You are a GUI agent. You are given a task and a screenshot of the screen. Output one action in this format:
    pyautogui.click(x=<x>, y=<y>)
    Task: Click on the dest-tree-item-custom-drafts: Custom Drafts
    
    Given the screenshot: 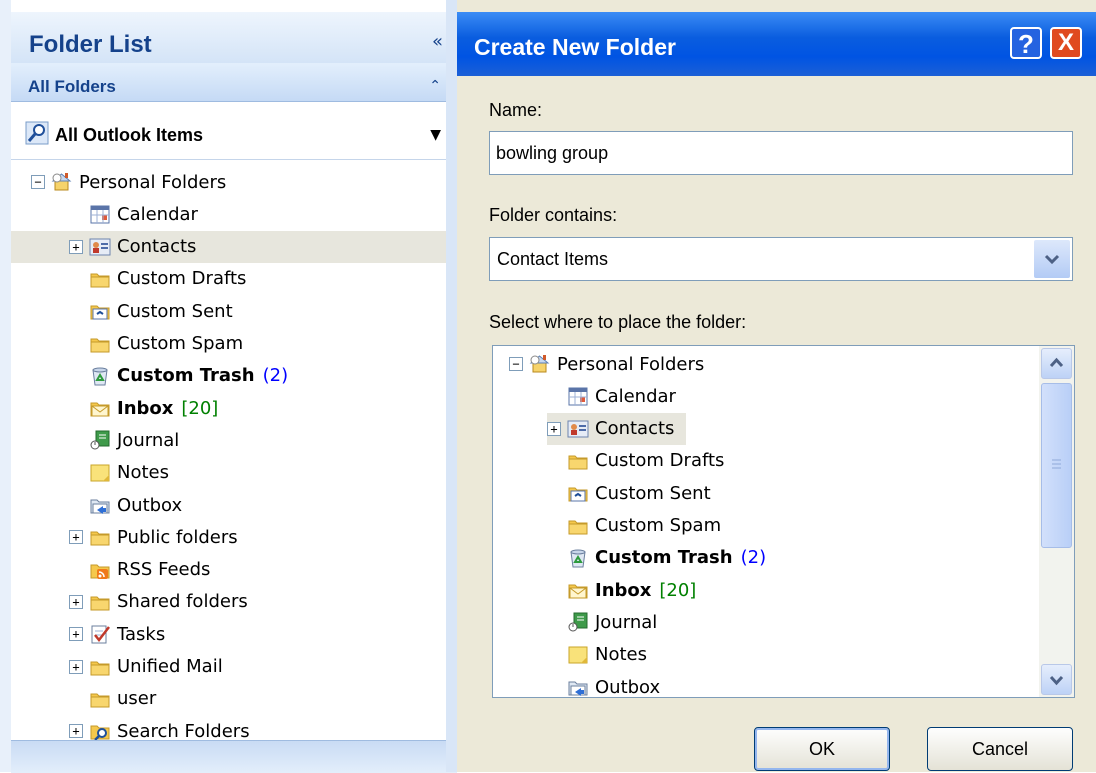 What is the action you would take?
    pyautogui.click(x=645, y=461)
    